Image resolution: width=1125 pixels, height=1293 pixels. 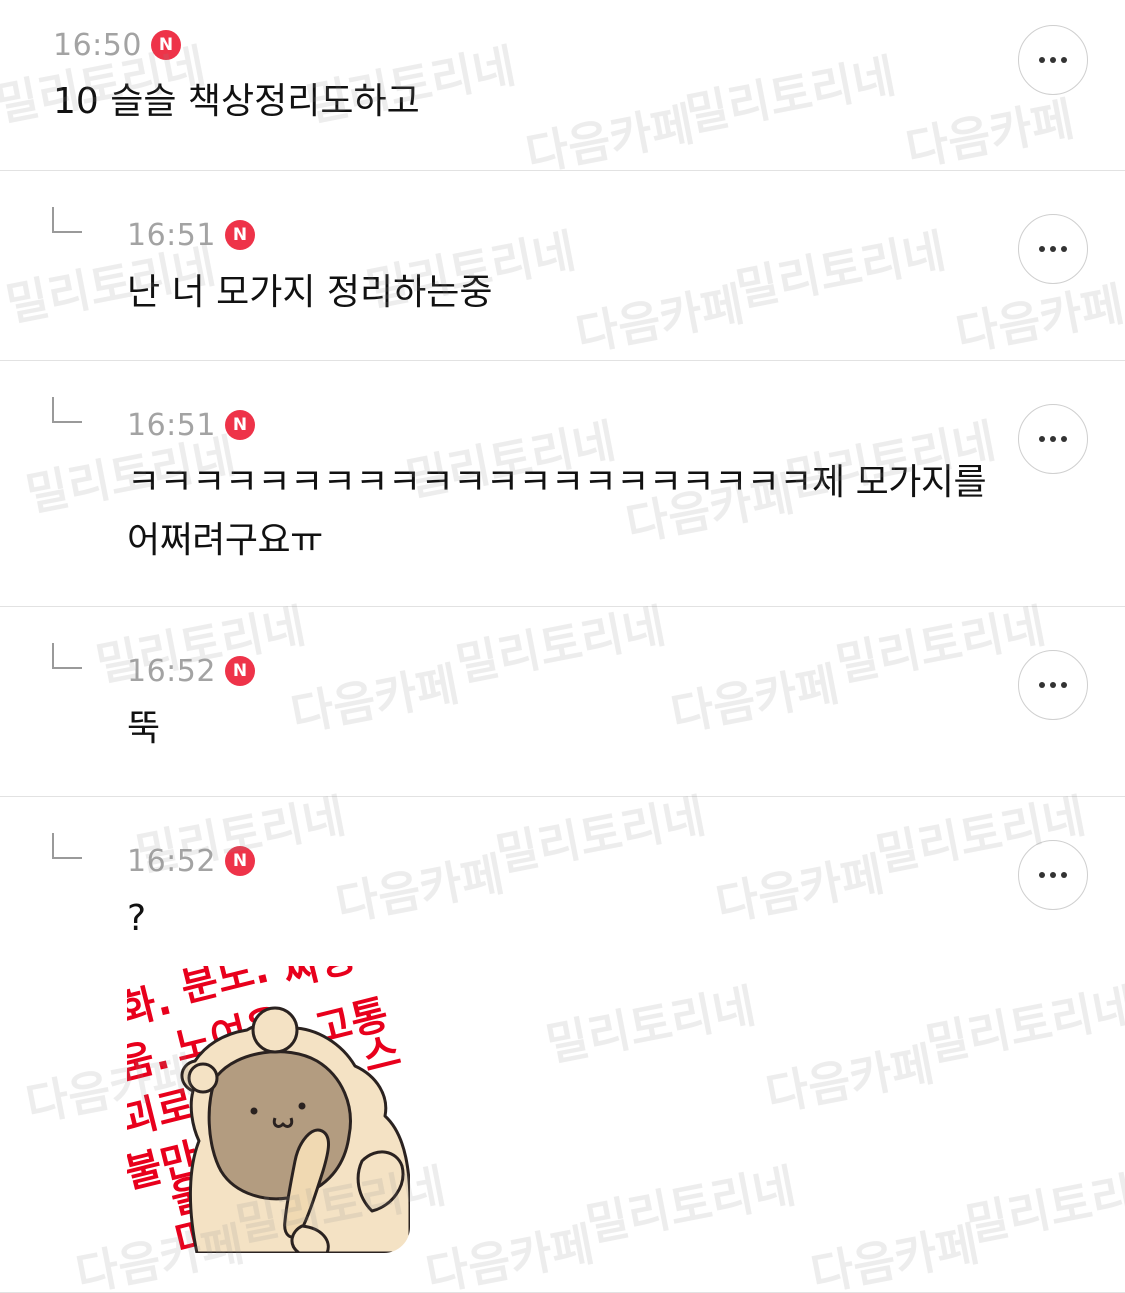 What do you see at coordinates (144, 728) in the screenshot?
I see `comment-text: 뚝` at bounding box center [144, 728].